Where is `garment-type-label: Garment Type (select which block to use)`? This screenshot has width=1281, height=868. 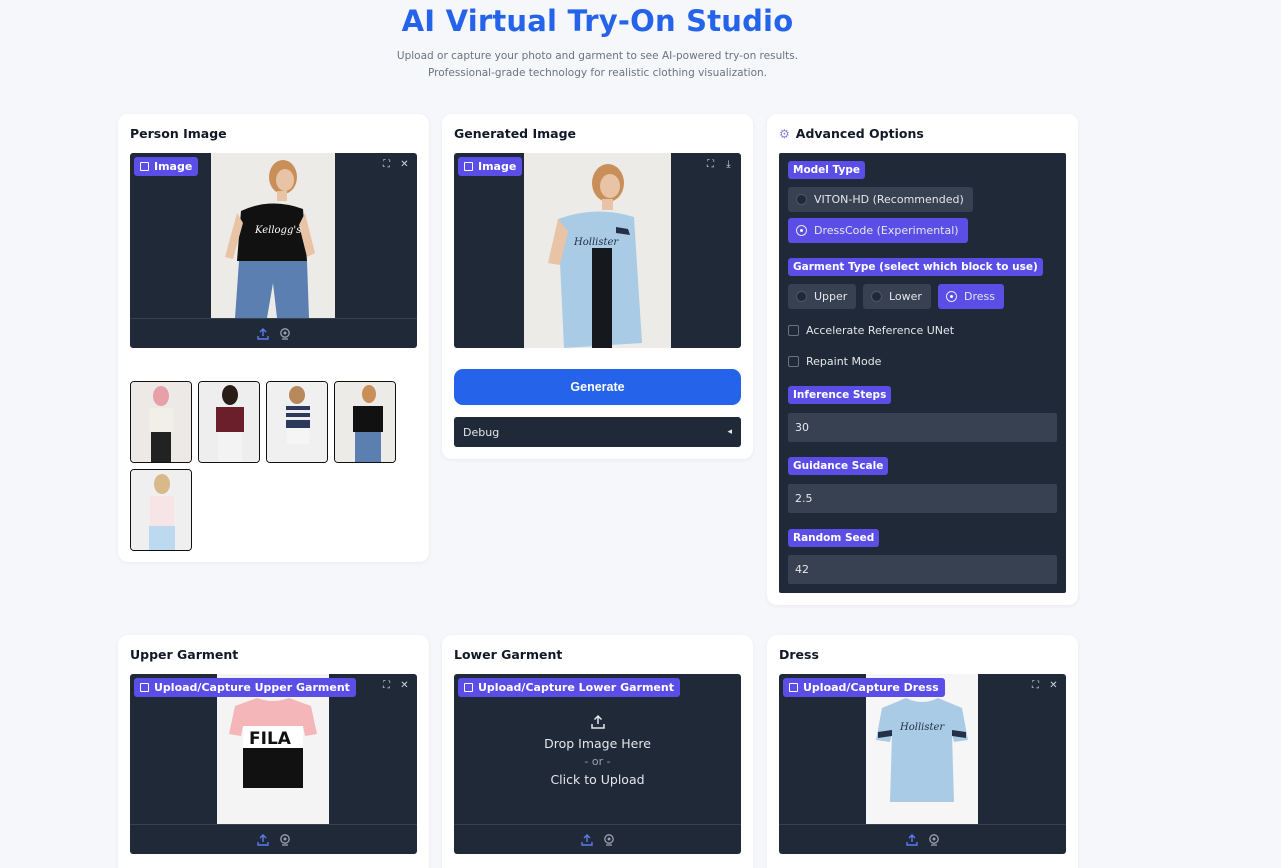 garment-type-label: Garment Type (select which block to use) is located at coordinates (915, 267).